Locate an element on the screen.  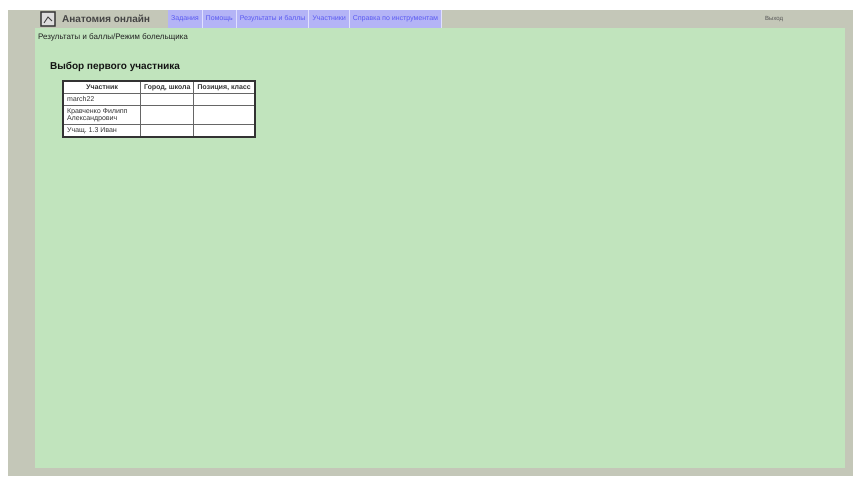
breadcrumb: Результаты и баллы/Режим болельщика is located at coordinates (113, 36).